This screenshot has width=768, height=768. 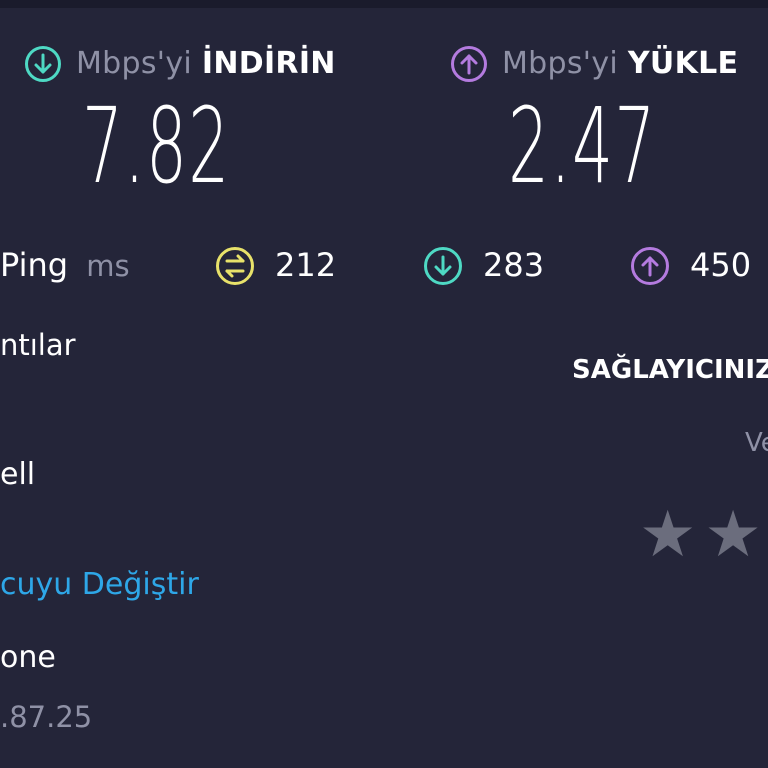 What do you see at coordinates (28, 657) in the screenshot?
I see `server-name: one` at bounding box center [28, 657].